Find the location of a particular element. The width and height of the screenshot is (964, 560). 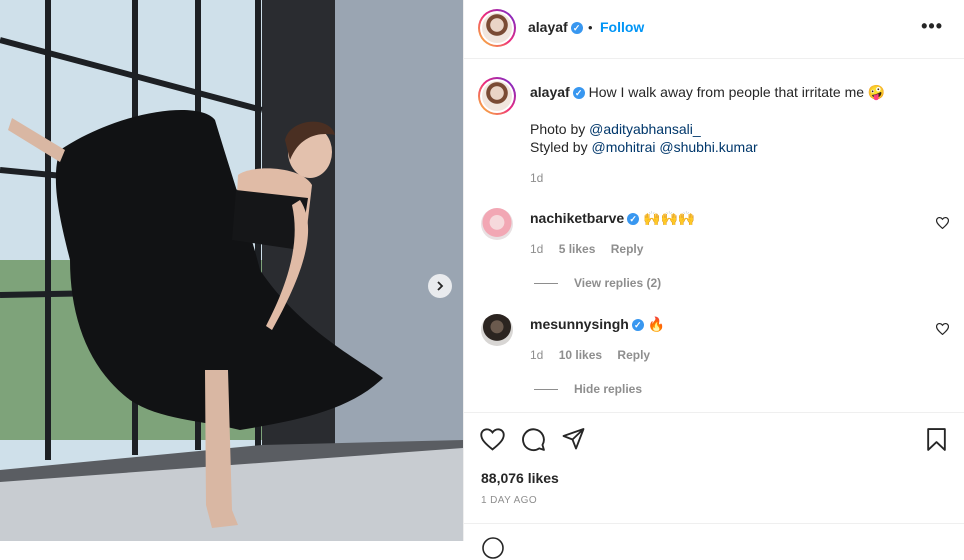

author-avatar is located at coordinates (497, 28).